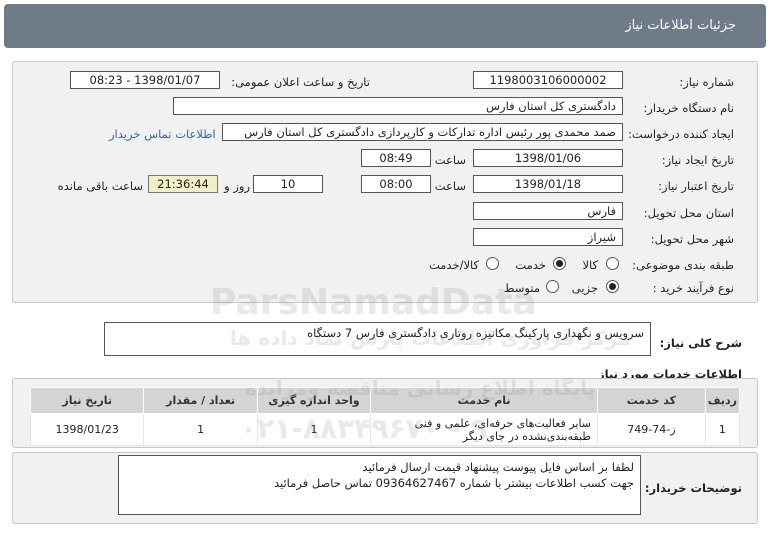 The width and height of the screenshot is (770, 545). Describe the element at coordinates (162, 134) in the screenshot. I see `contact-buyer-link: اطلاعات تماس خریدار` at that location.